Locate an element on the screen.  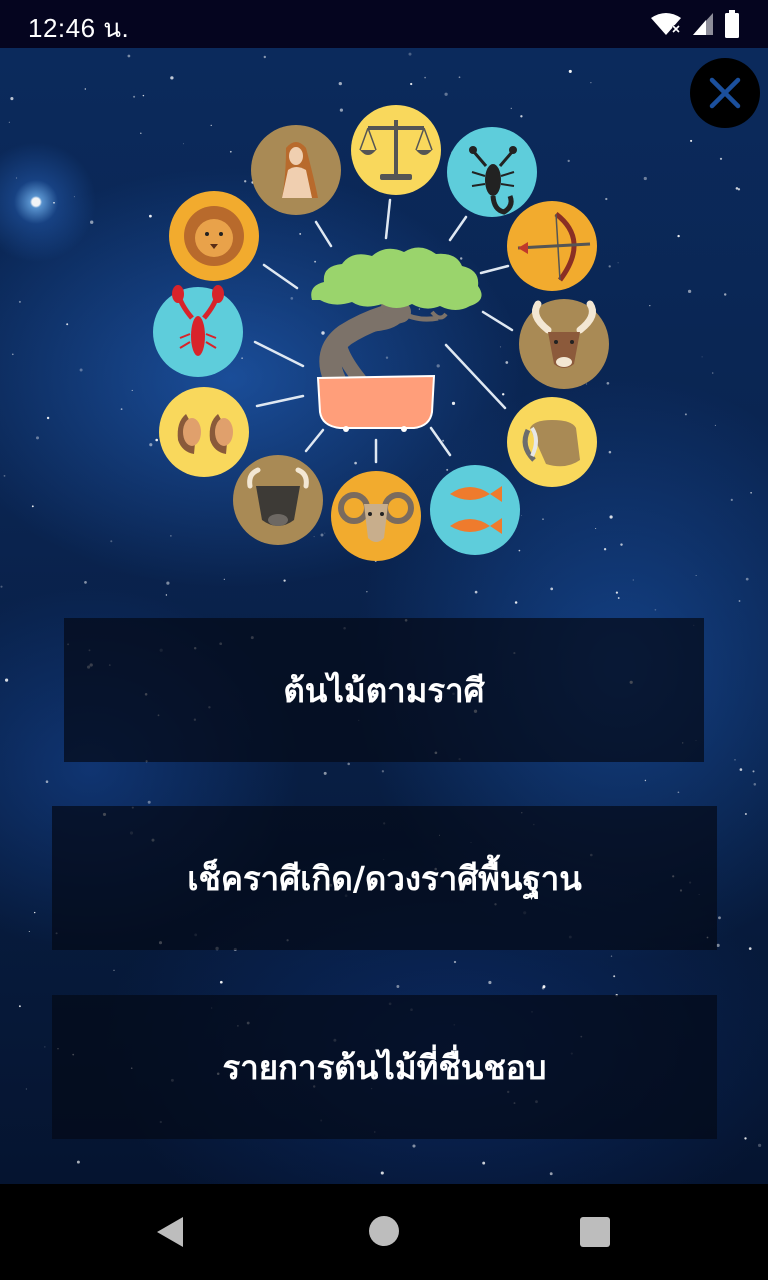
favorite-trees-label: รายการต้นไม้ที่ชื่นชอบ is located at coordinates (384, 1067).